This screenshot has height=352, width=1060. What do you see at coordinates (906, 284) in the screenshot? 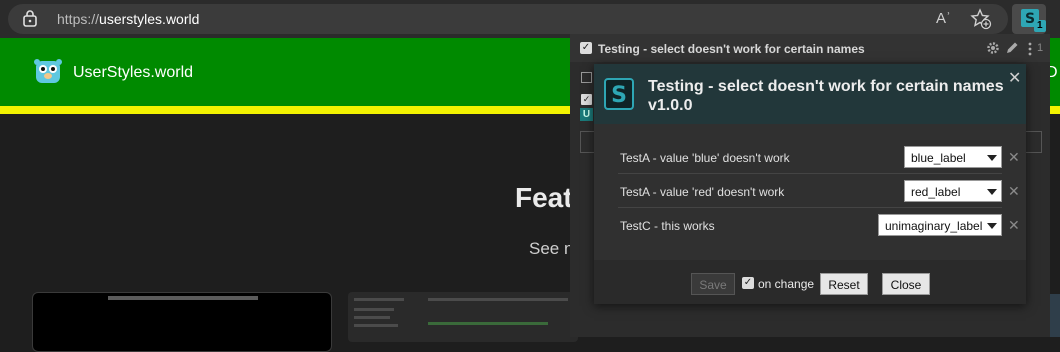
I see `close-button: Close` at bounding box center [906, 284].